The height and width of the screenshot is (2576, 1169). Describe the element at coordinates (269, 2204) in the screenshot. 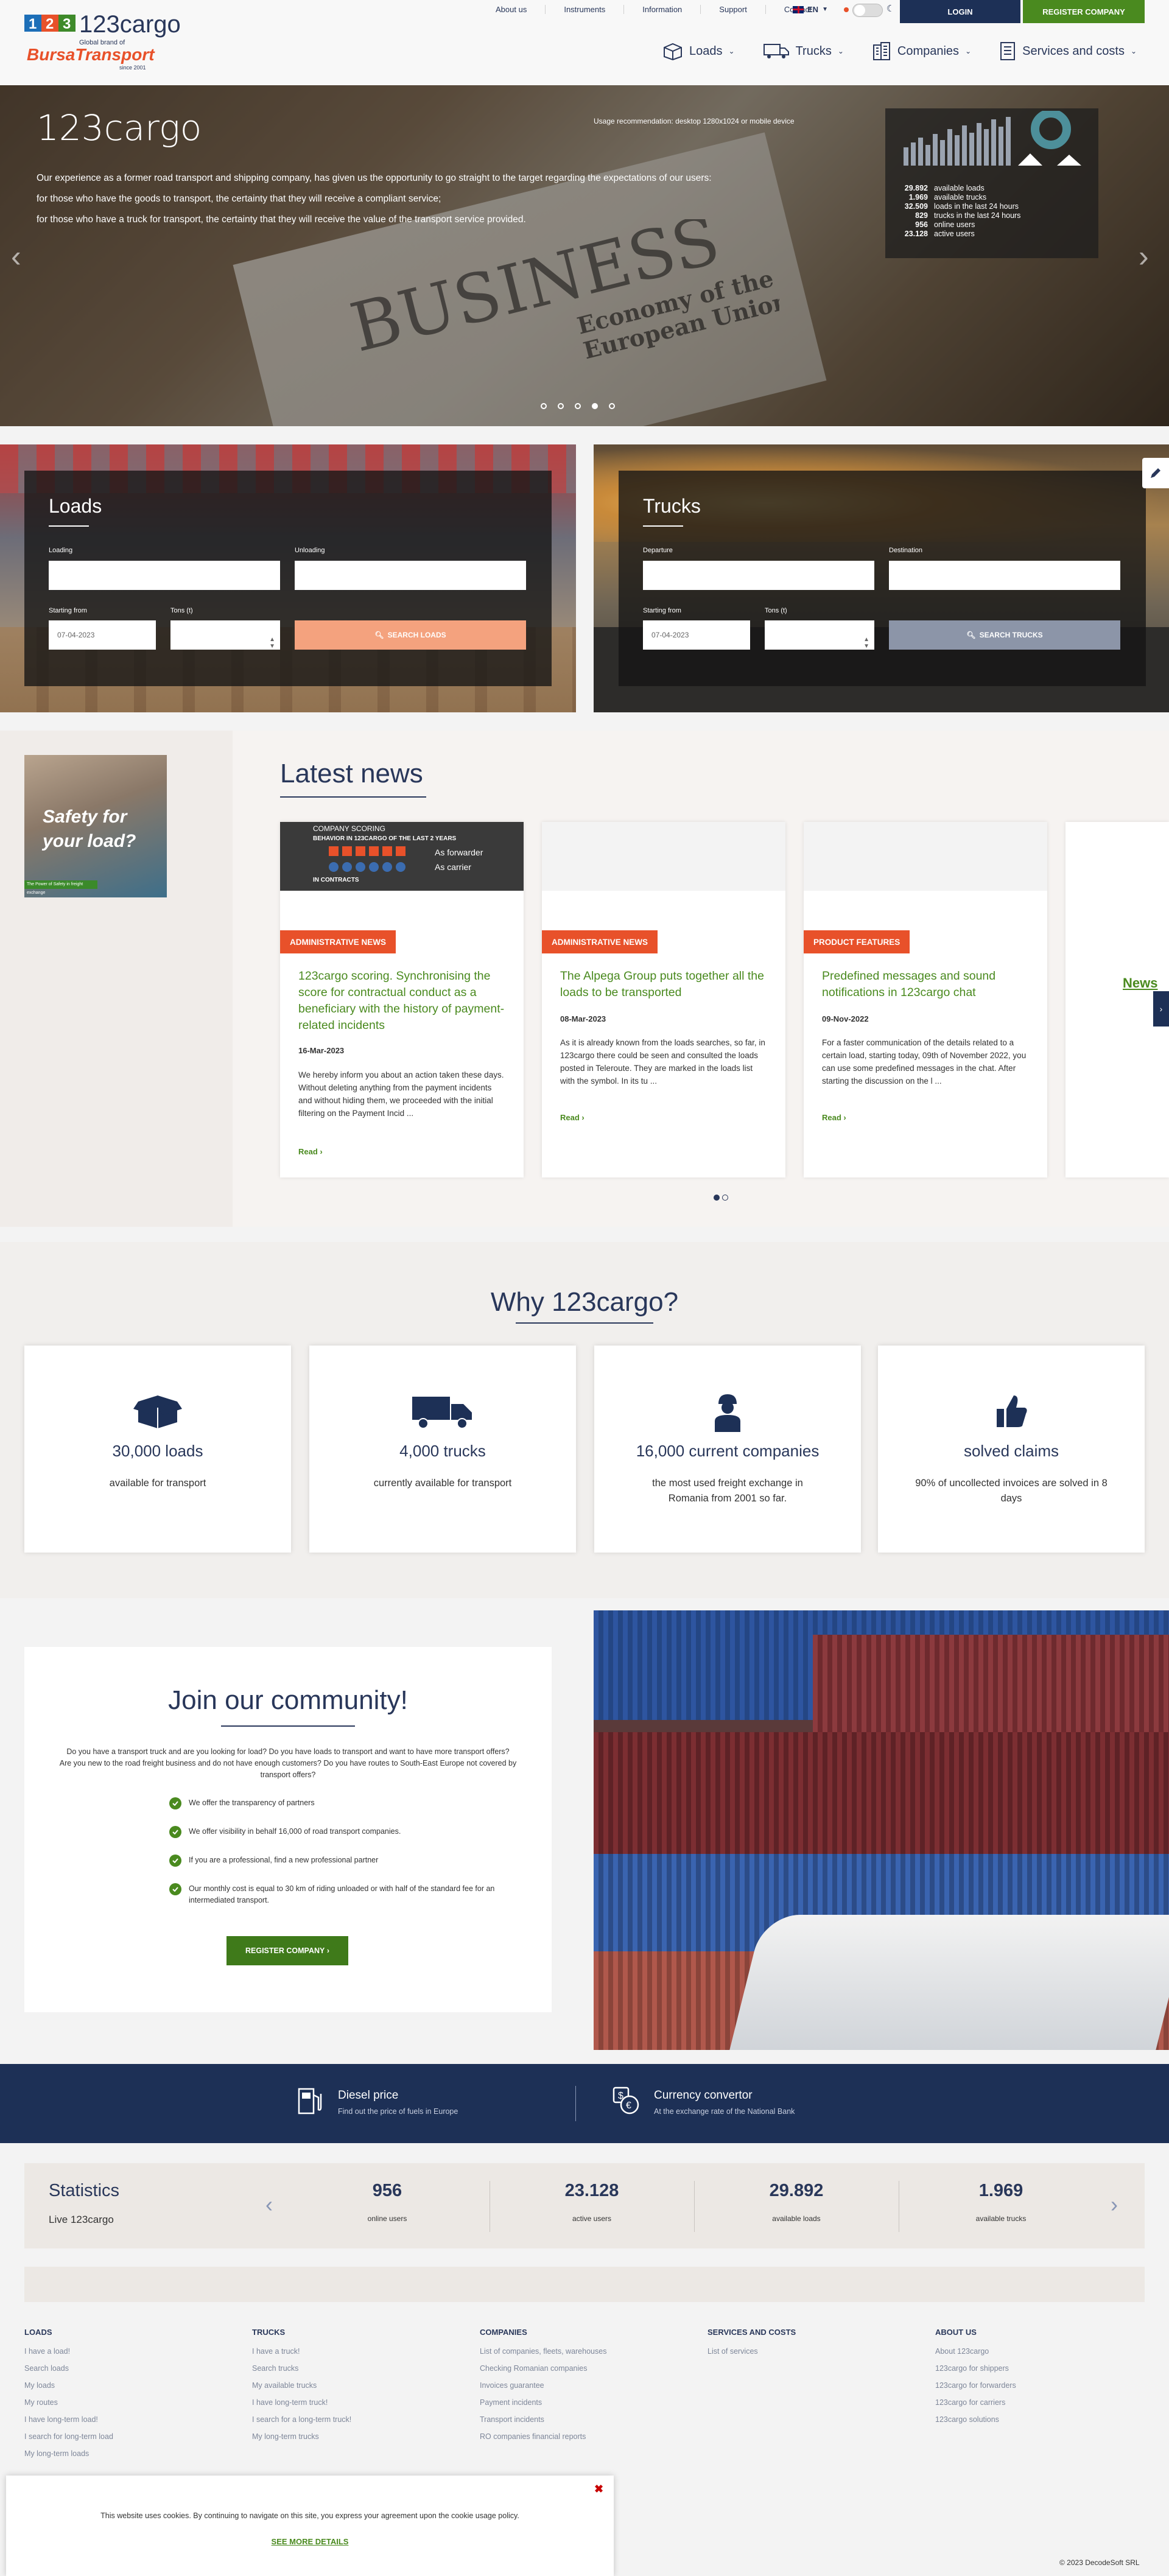

I see `stats-prev-arrow: ‹` at that location.